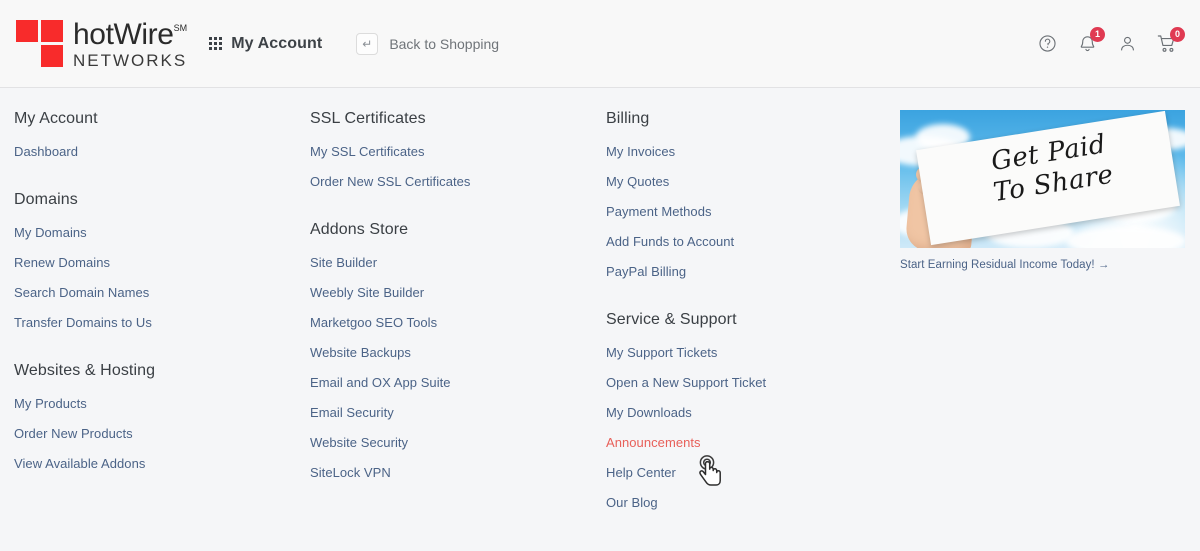  What do you see at coordinates (367, 43) in the screenshot?
I see `return-arrow-icon: ↵` at bounding box center [367, 43].